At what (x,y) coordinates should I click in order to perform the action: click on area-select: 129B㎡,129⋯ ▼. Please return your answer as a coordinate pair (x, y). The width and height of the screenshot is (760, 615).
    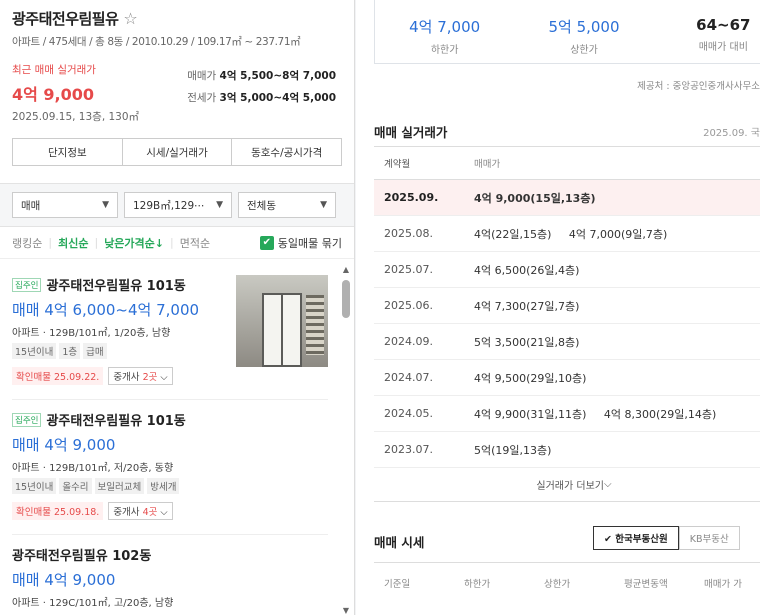
    Looking at the image, I should click on (178, 205).